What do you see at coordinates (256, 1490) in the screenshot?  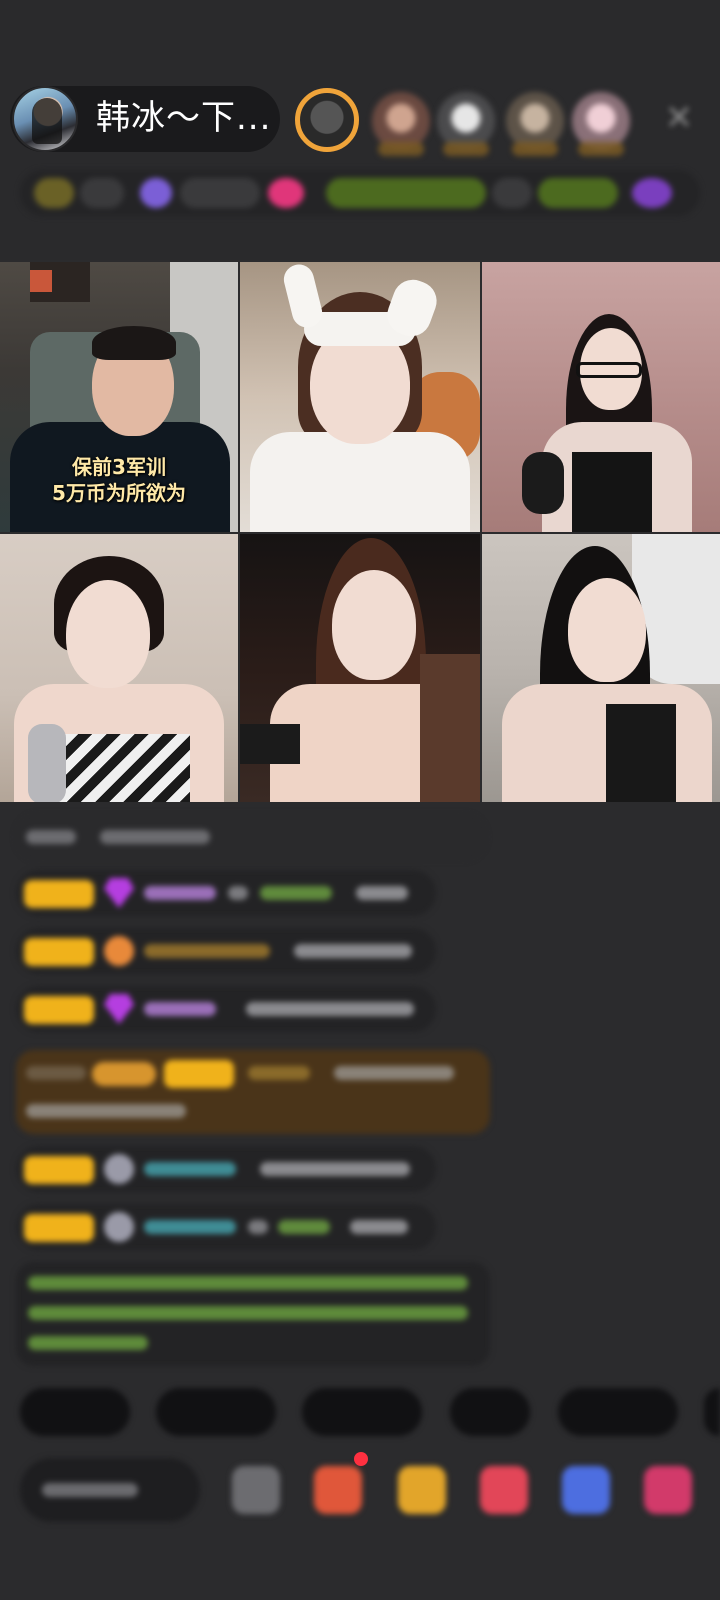 I see `emoji-icon` at bounding box center [256, 1490].